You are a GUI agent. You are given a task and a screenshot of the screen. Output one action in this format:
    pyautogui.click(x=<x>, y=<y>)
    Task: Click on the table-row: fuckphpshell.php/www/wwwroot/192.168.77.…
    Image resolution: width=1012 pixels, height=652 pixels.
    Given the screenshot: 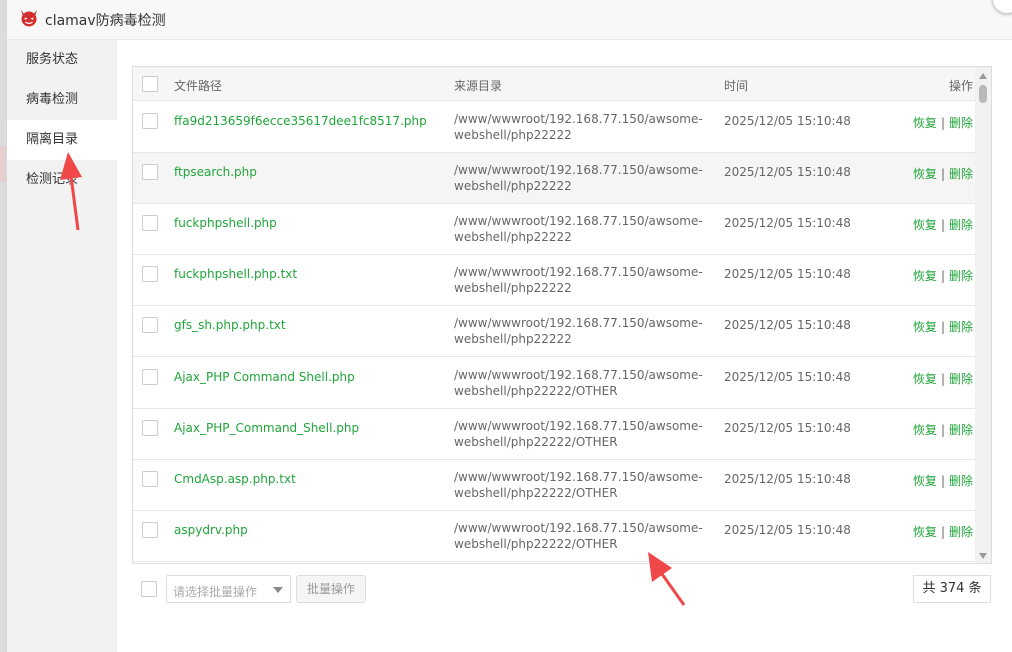 What is the action you would take?
    pyautogui.click(x=555, y=230)
    